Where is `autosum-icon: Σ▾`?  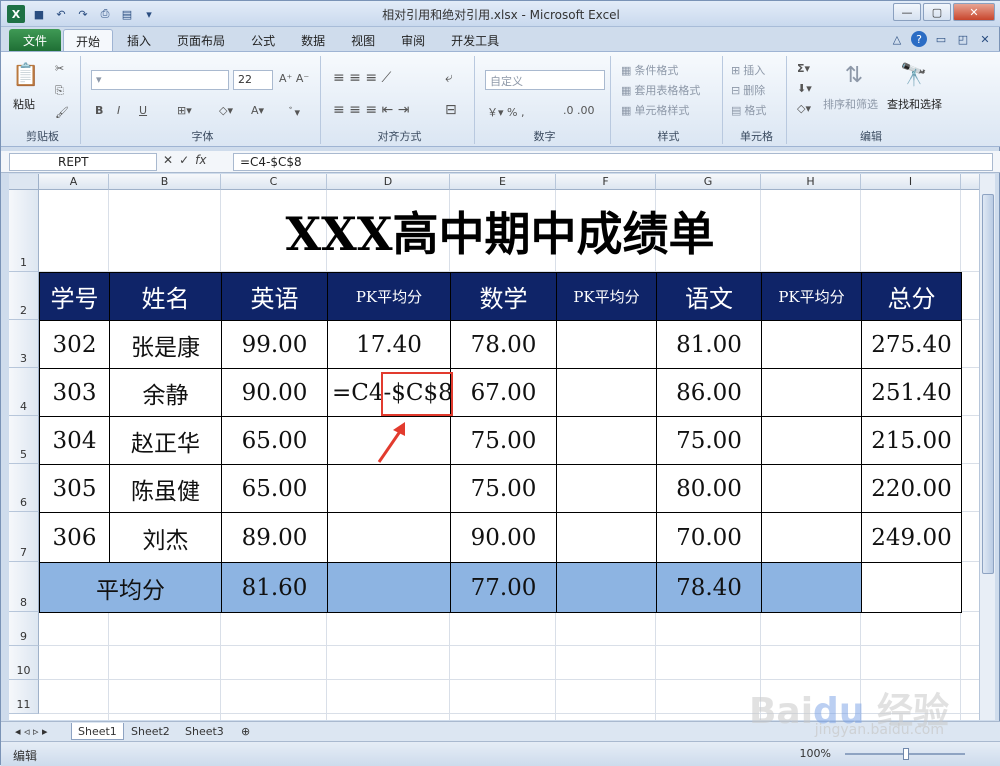 autosum-icon: Σ▾ is located at coordinates (803, 68).